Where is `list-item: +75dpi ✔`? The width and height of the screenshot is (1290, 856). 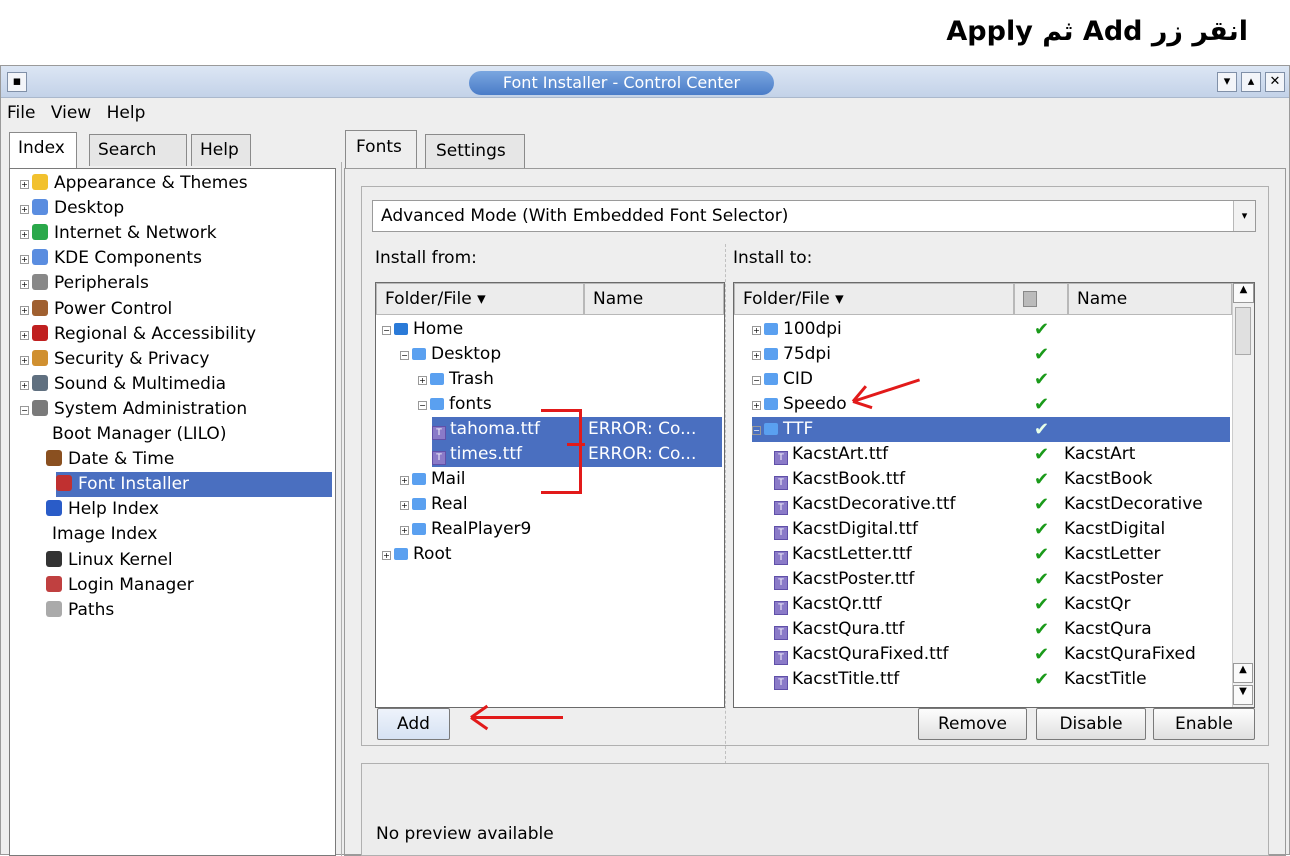
list-item: +75dpi ✔ is located at coordinates (900, 354).